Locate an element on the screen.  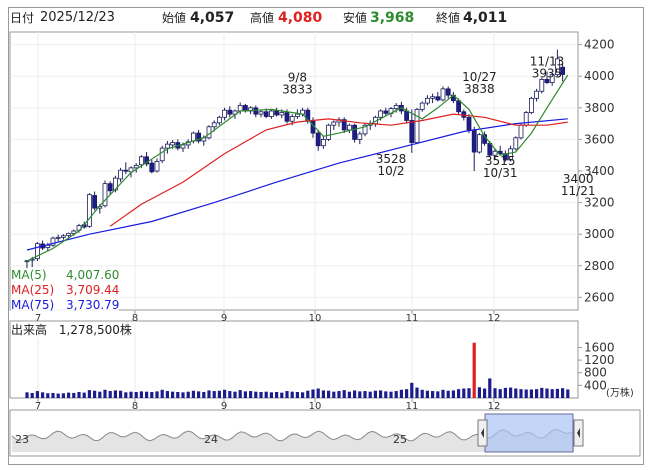
volume-x-tick-label: 7 is located at coordinates (38, 406).